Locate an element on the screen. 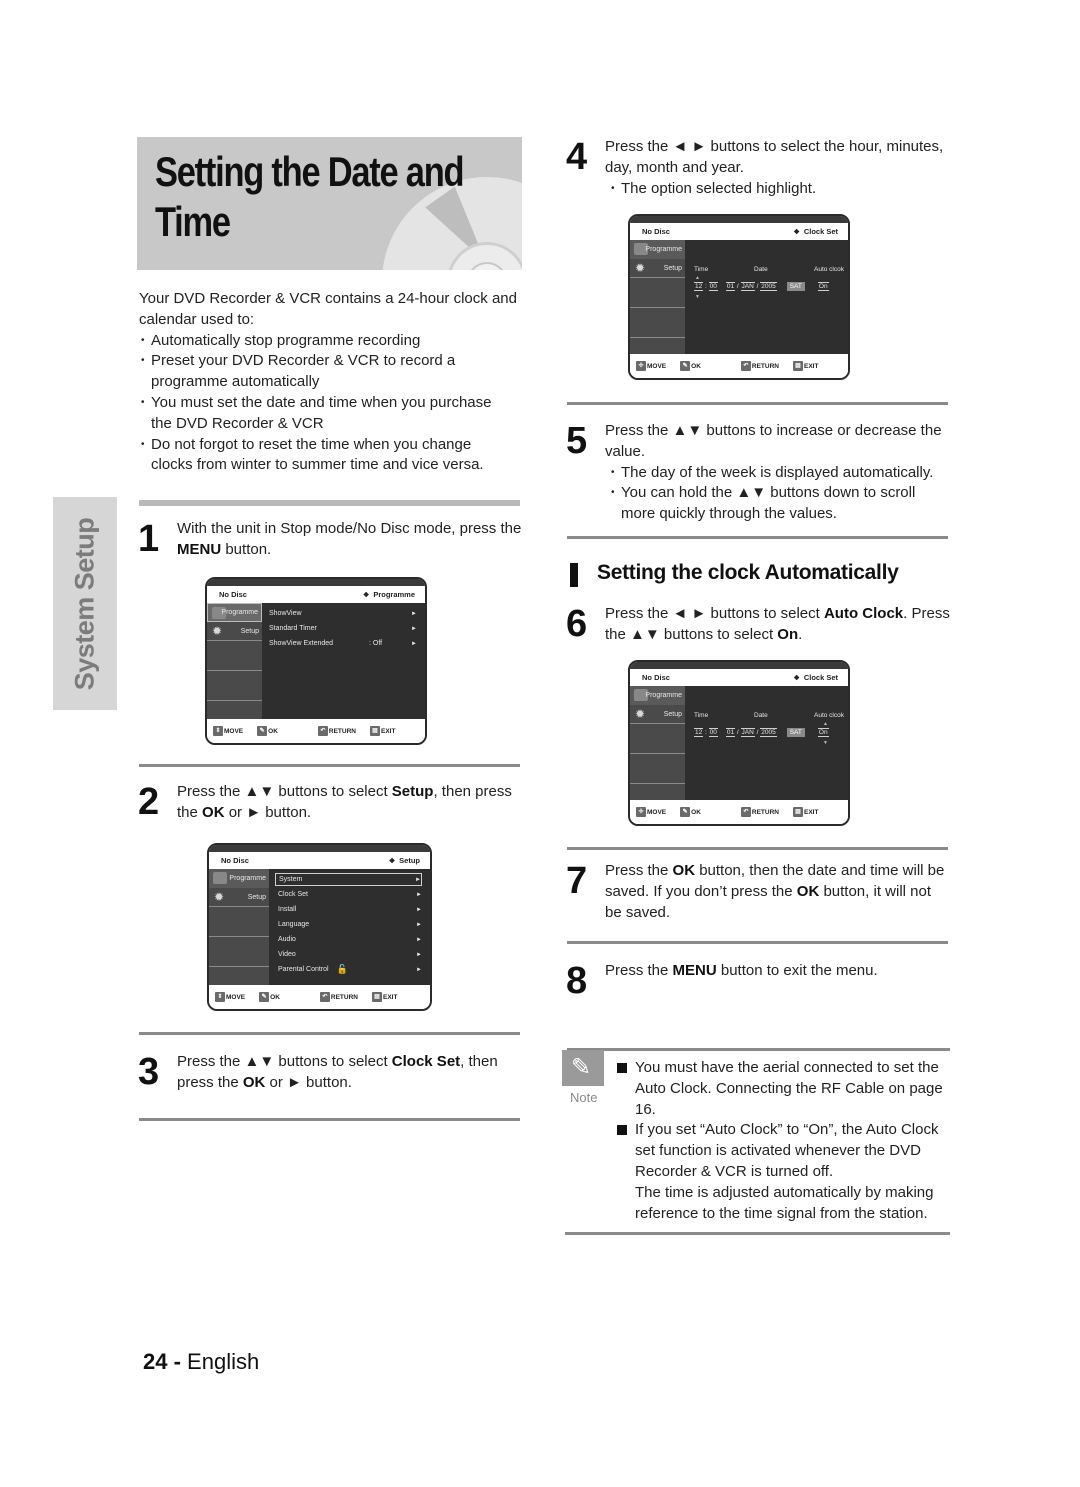  osd-menu-item: Standard Timer ► is located at coordinates (343, 628).